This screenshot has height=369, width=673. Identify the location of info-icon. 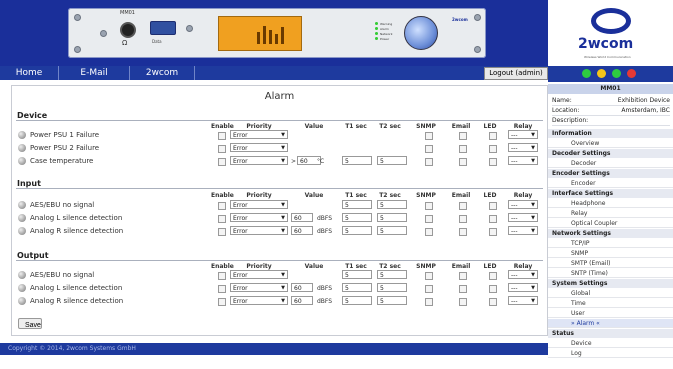
(601, 73).